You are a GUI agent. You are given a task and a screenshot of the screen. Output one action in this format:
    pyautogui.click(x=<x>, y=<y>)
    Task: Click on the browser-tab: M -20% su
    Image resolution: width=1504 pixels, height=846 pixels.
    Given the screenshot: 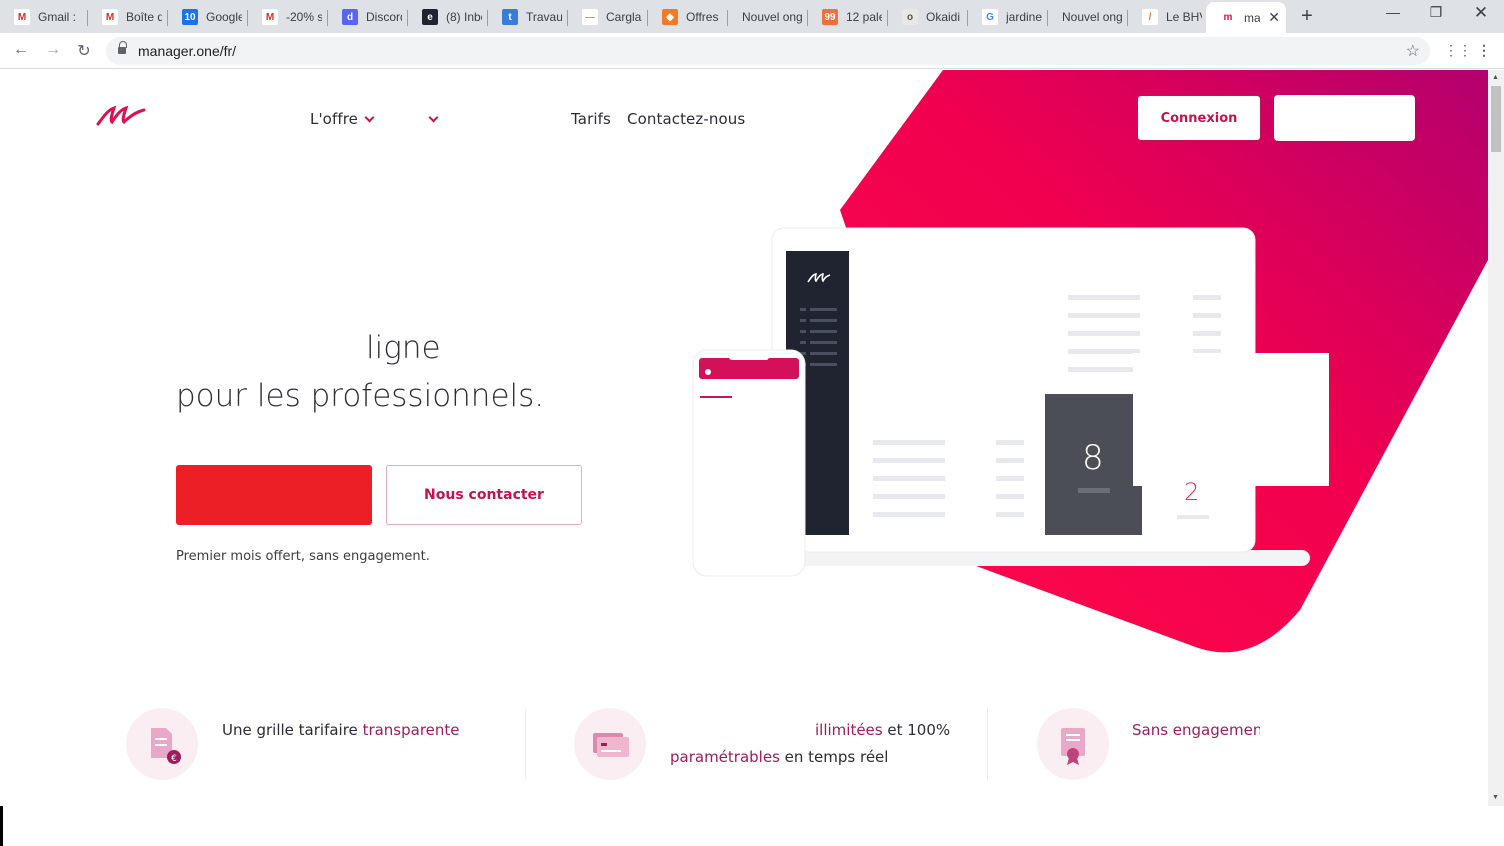 What is the action you would take?
    pyautogui.click(x=288, y=17)
    